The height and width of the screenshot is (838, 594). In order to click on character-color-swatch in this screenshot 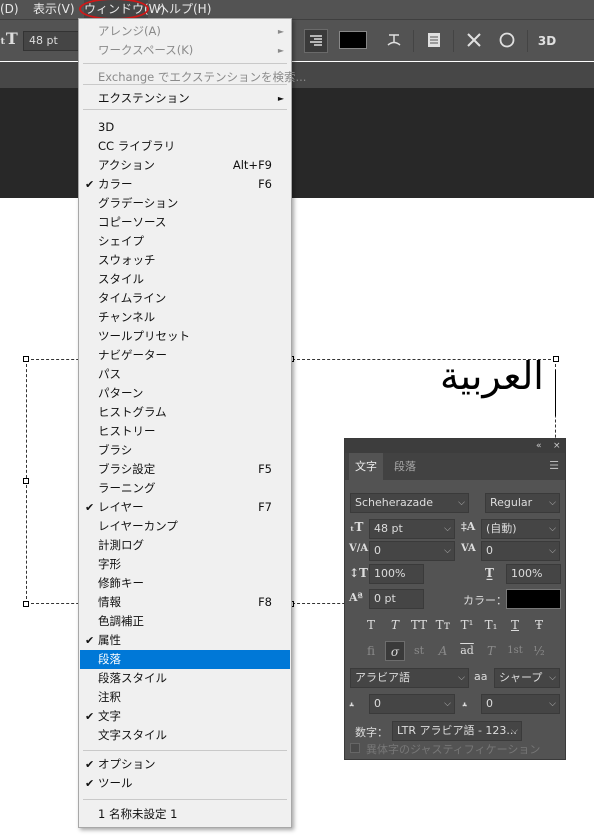, I will do `click(533, 599)`.